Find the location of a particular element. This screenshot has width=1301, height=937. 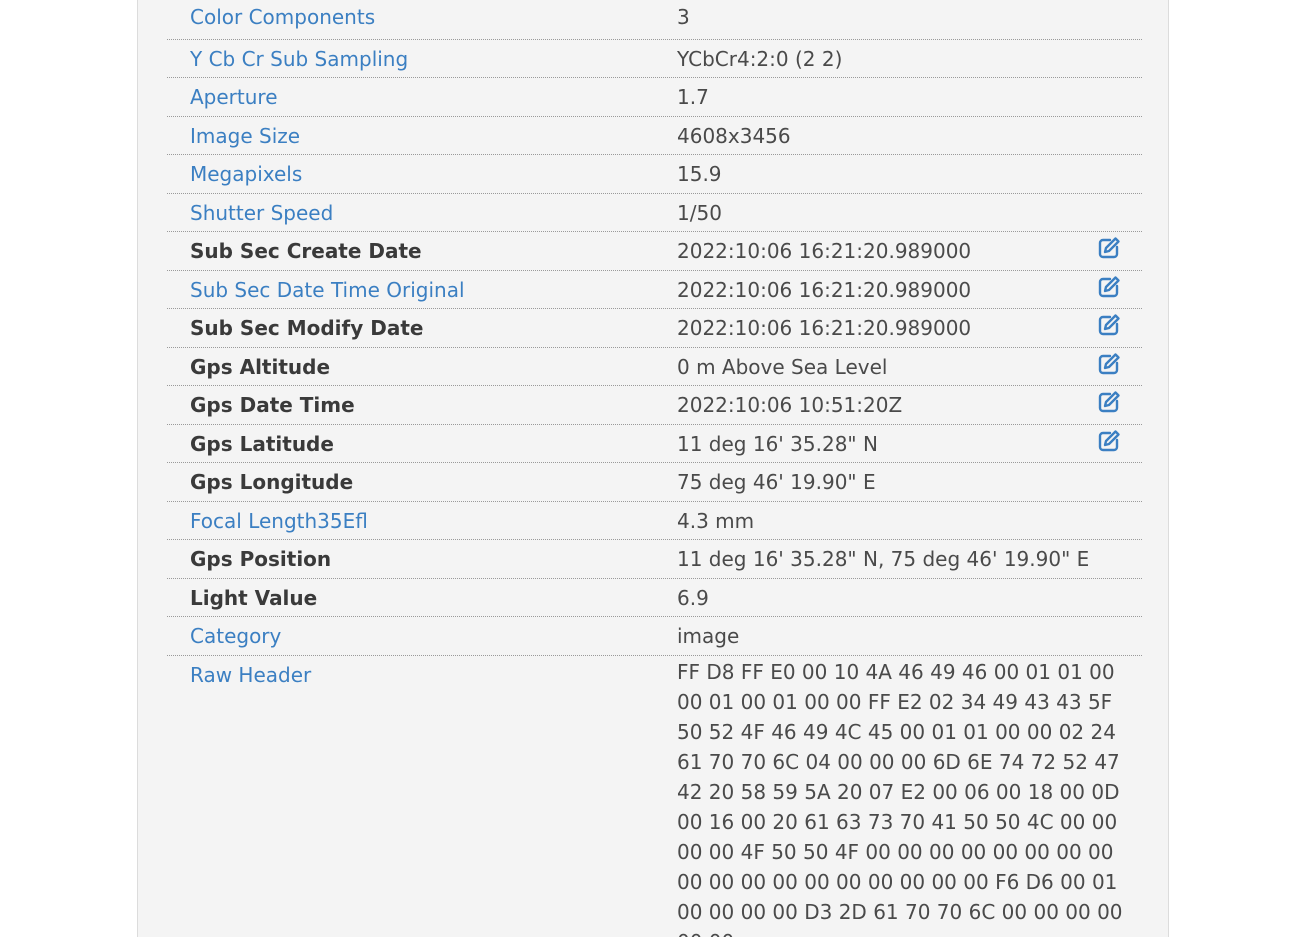

field-name: Gps Longitude is located at coordinates (272, 482).